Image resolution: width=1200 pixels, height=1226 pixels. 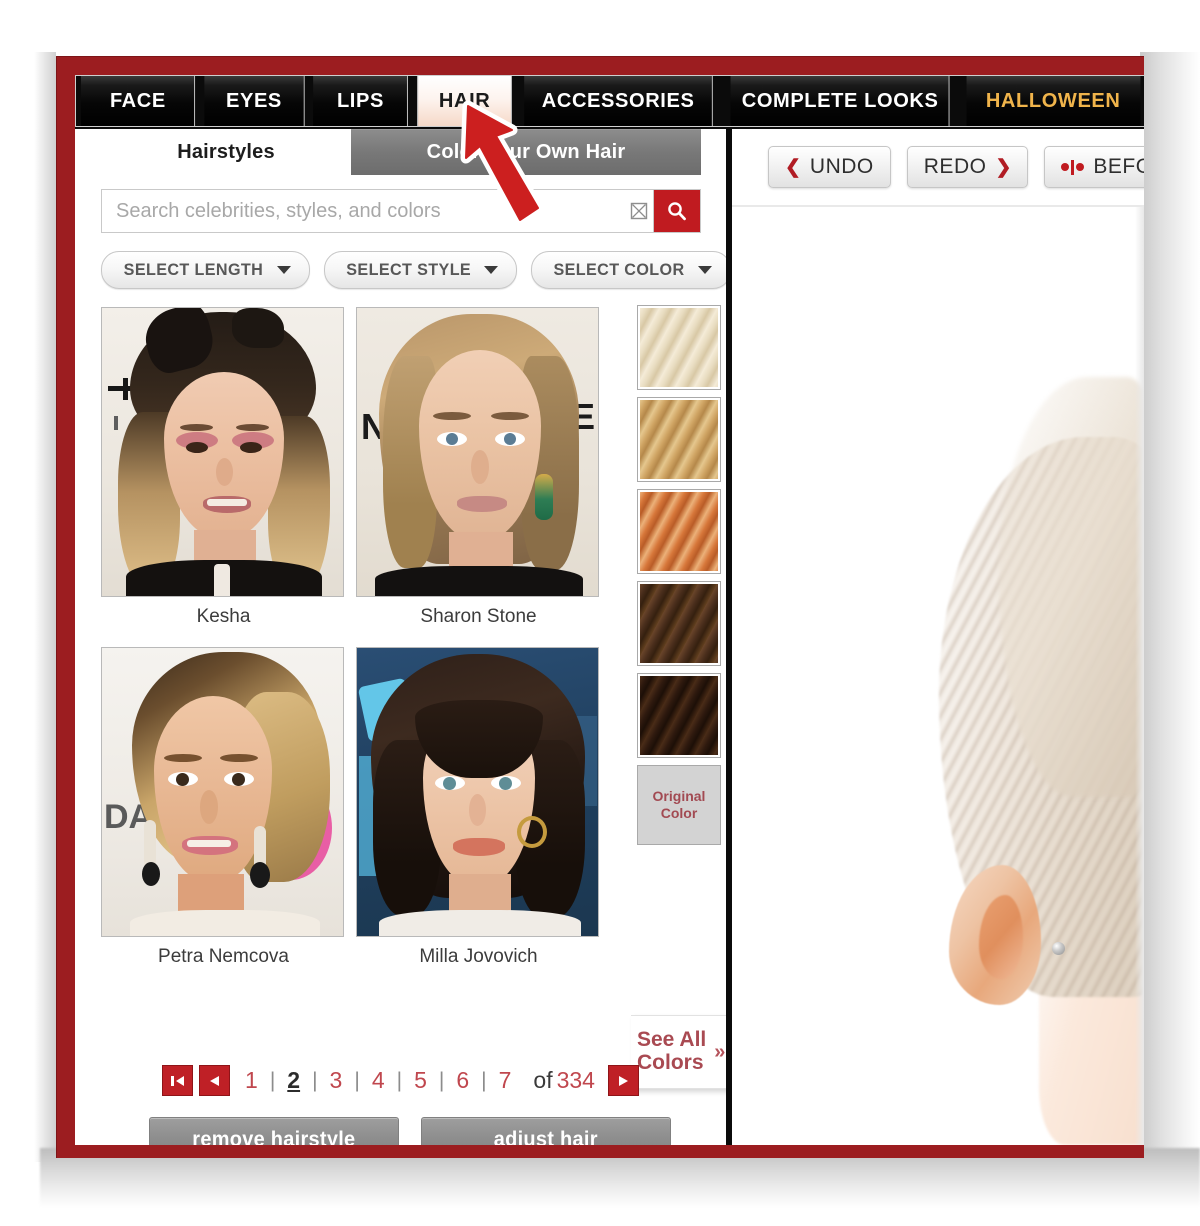 I want to click on pagination-of-label: of, so click(x=543, y=1080).